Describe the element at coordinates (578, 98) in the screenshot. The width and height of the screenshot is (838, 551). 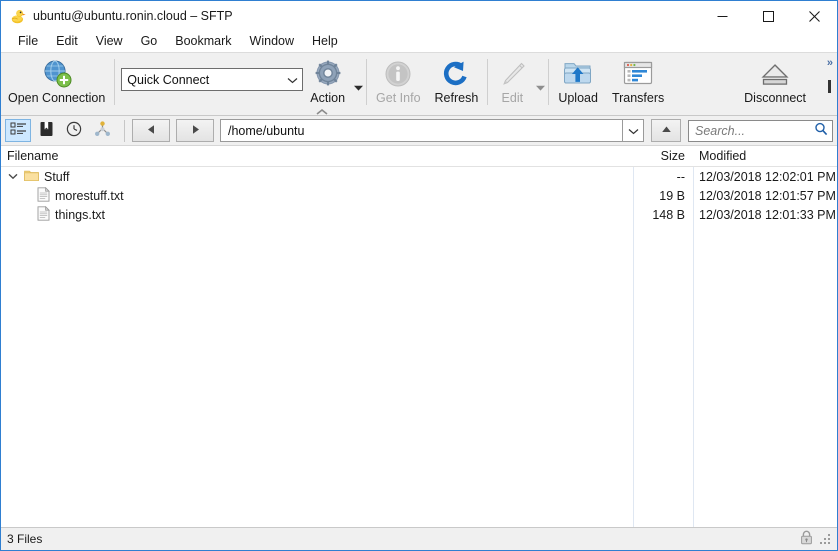
I see `upload-label: Upload` at that location.